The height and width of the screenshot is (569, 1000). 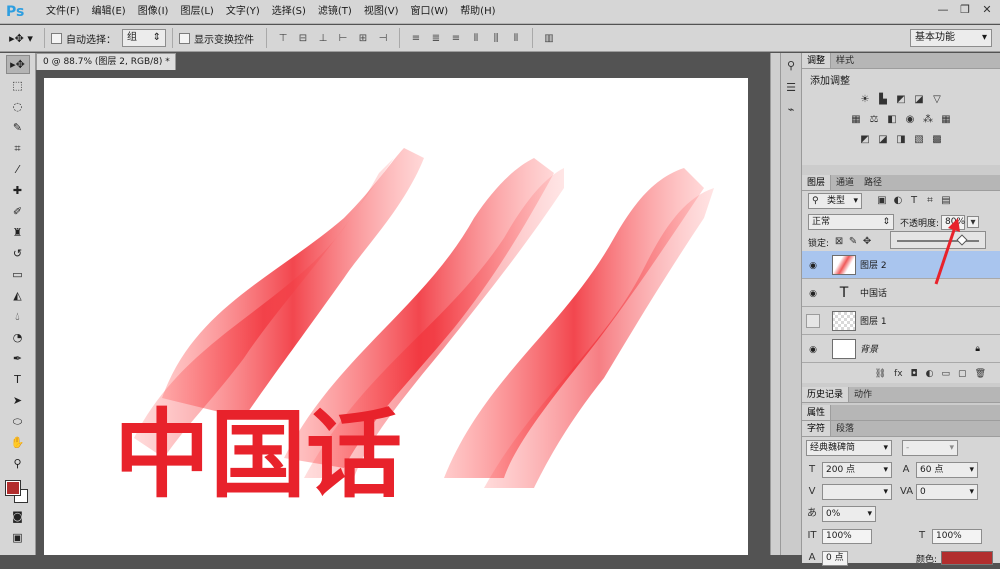 What do you see at coordinates (363, 38) in the screenshot?
I see `align-hcenter-icon: ⊞` at bounding box center [363, 38].